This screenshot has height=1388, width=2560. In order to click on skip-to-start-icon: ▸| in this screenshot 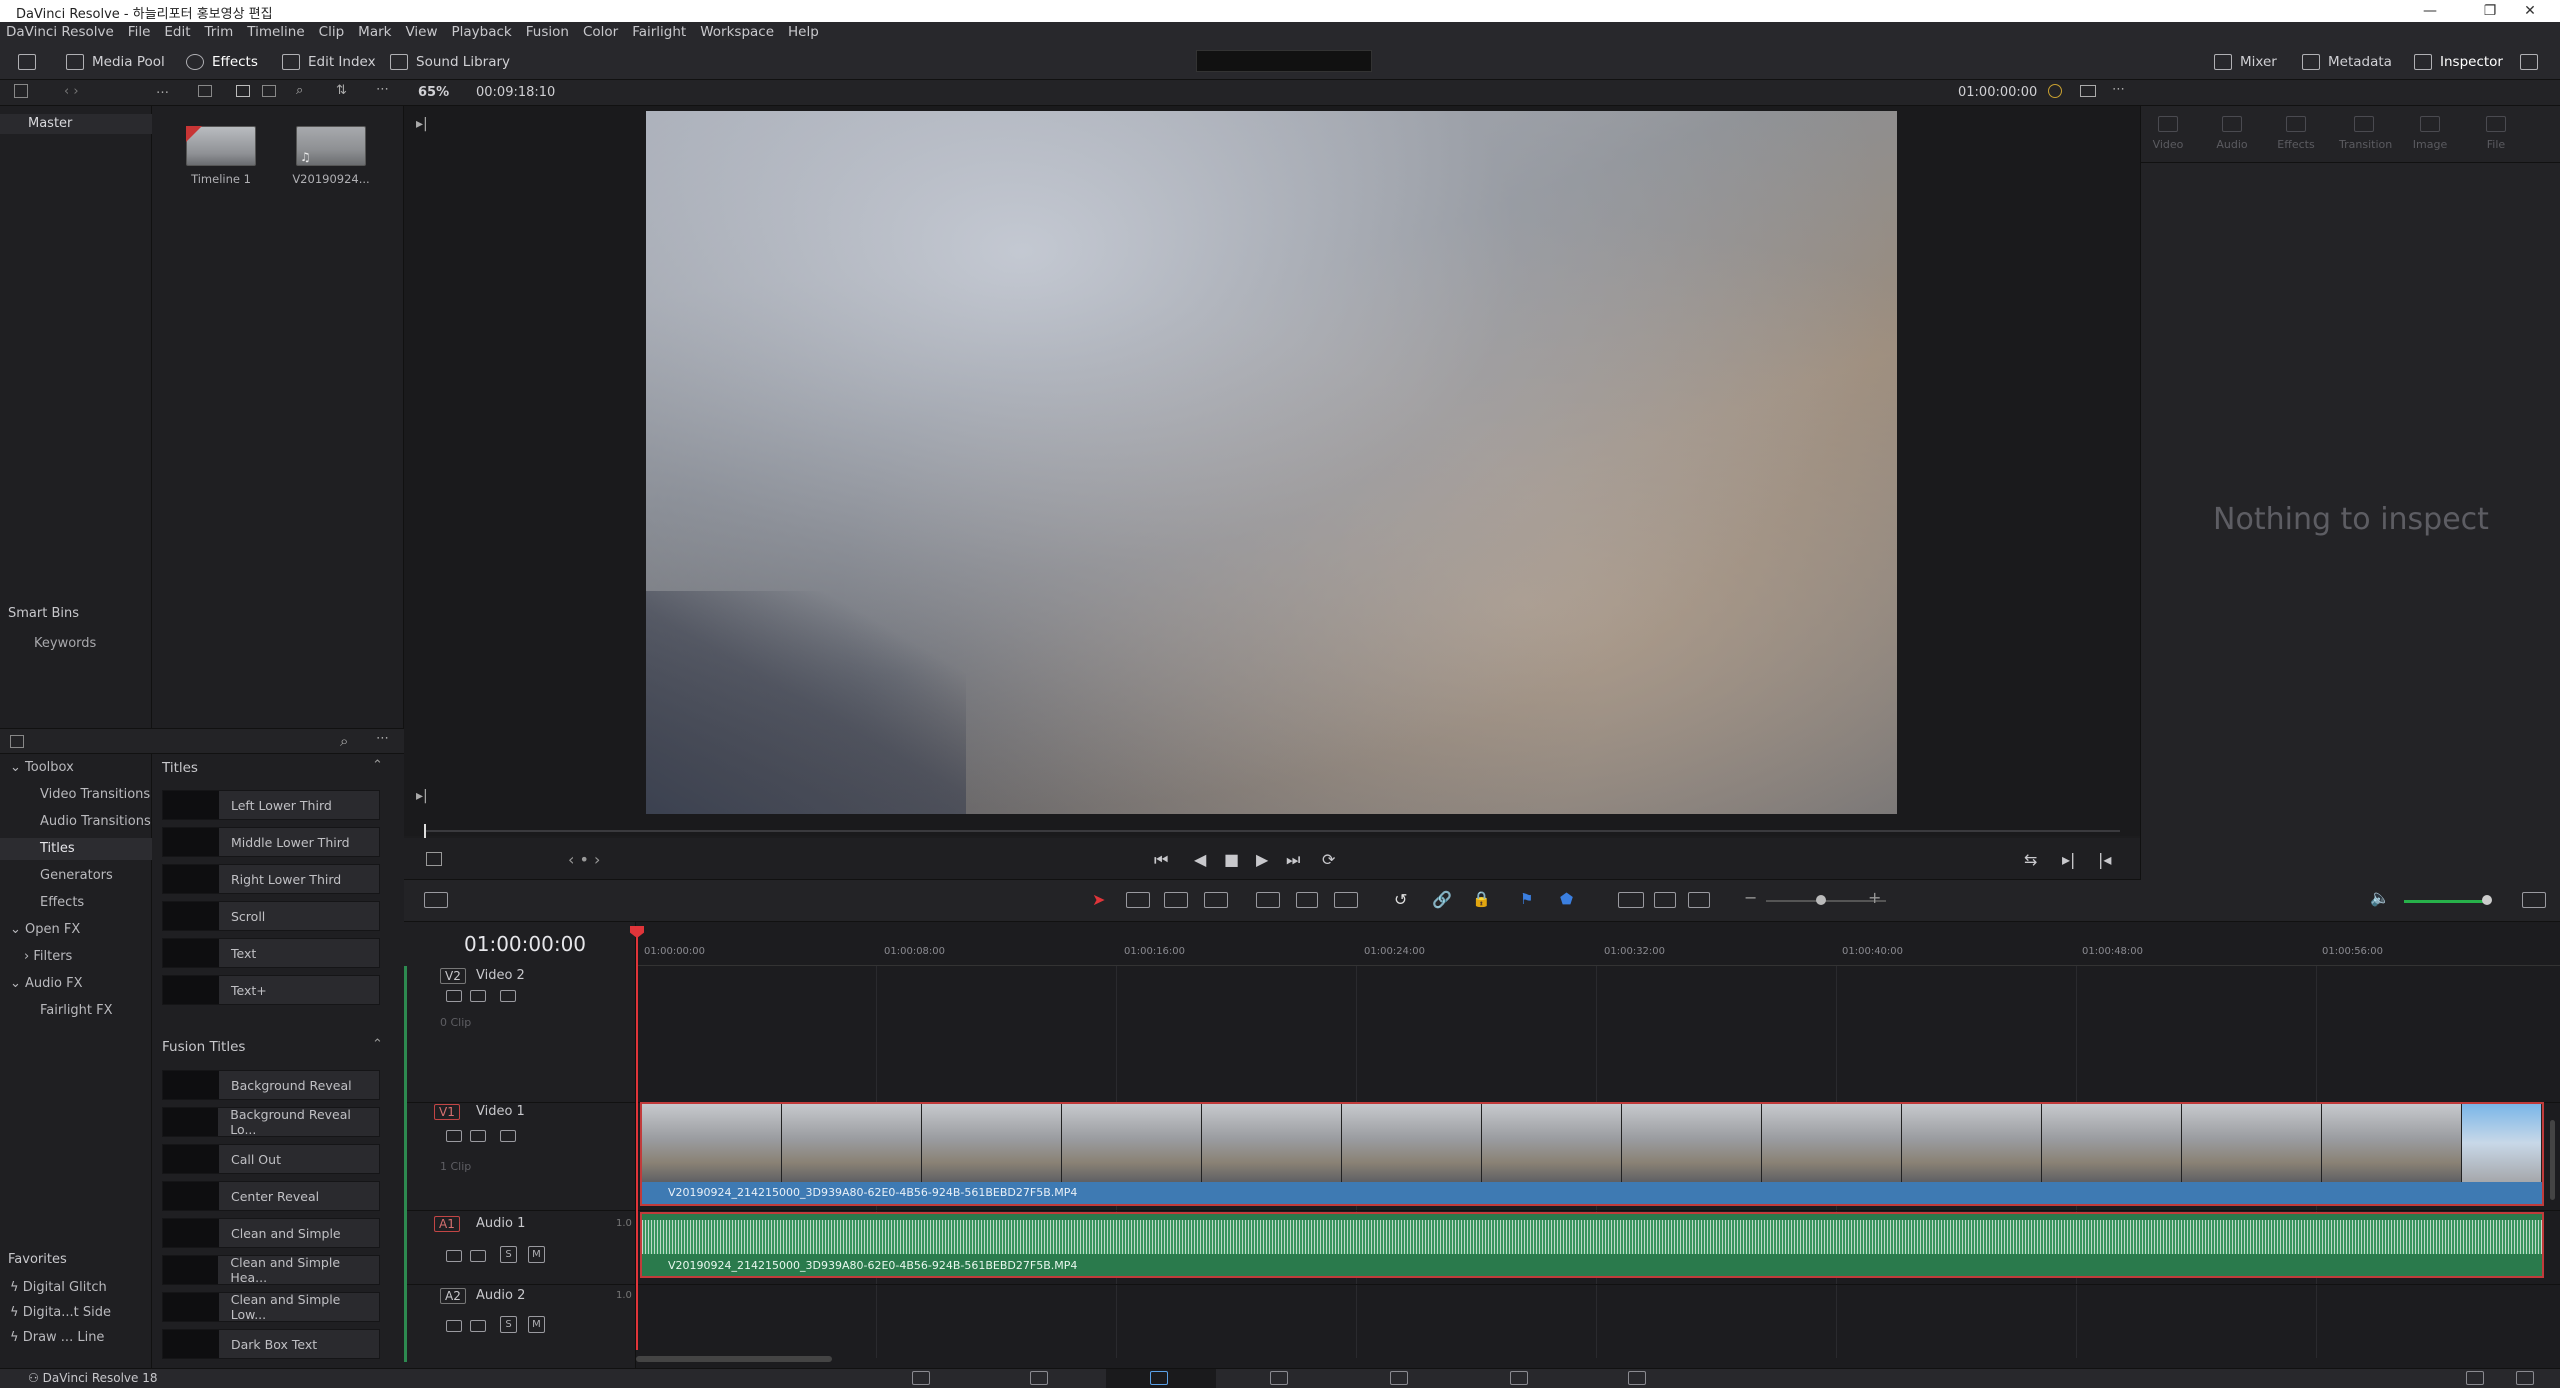, I will do `click(422, 124)`.